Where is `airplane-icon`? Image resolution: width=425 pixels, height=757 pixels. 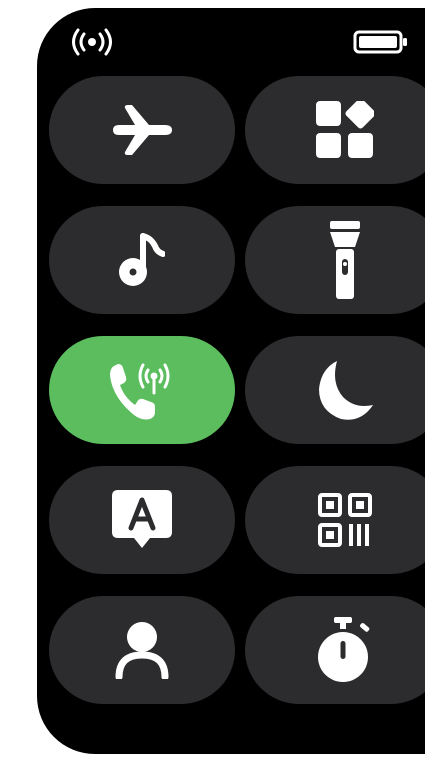
airplane-icon is located at coordinates (142, 130).